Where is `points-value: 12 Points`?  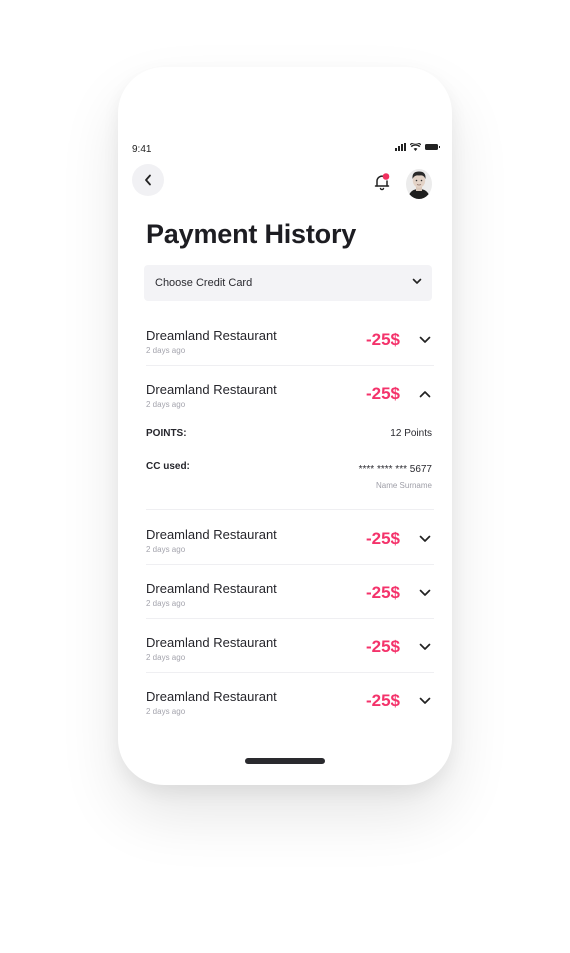 points-value: 12 Points is located at coordinates (411, 433).